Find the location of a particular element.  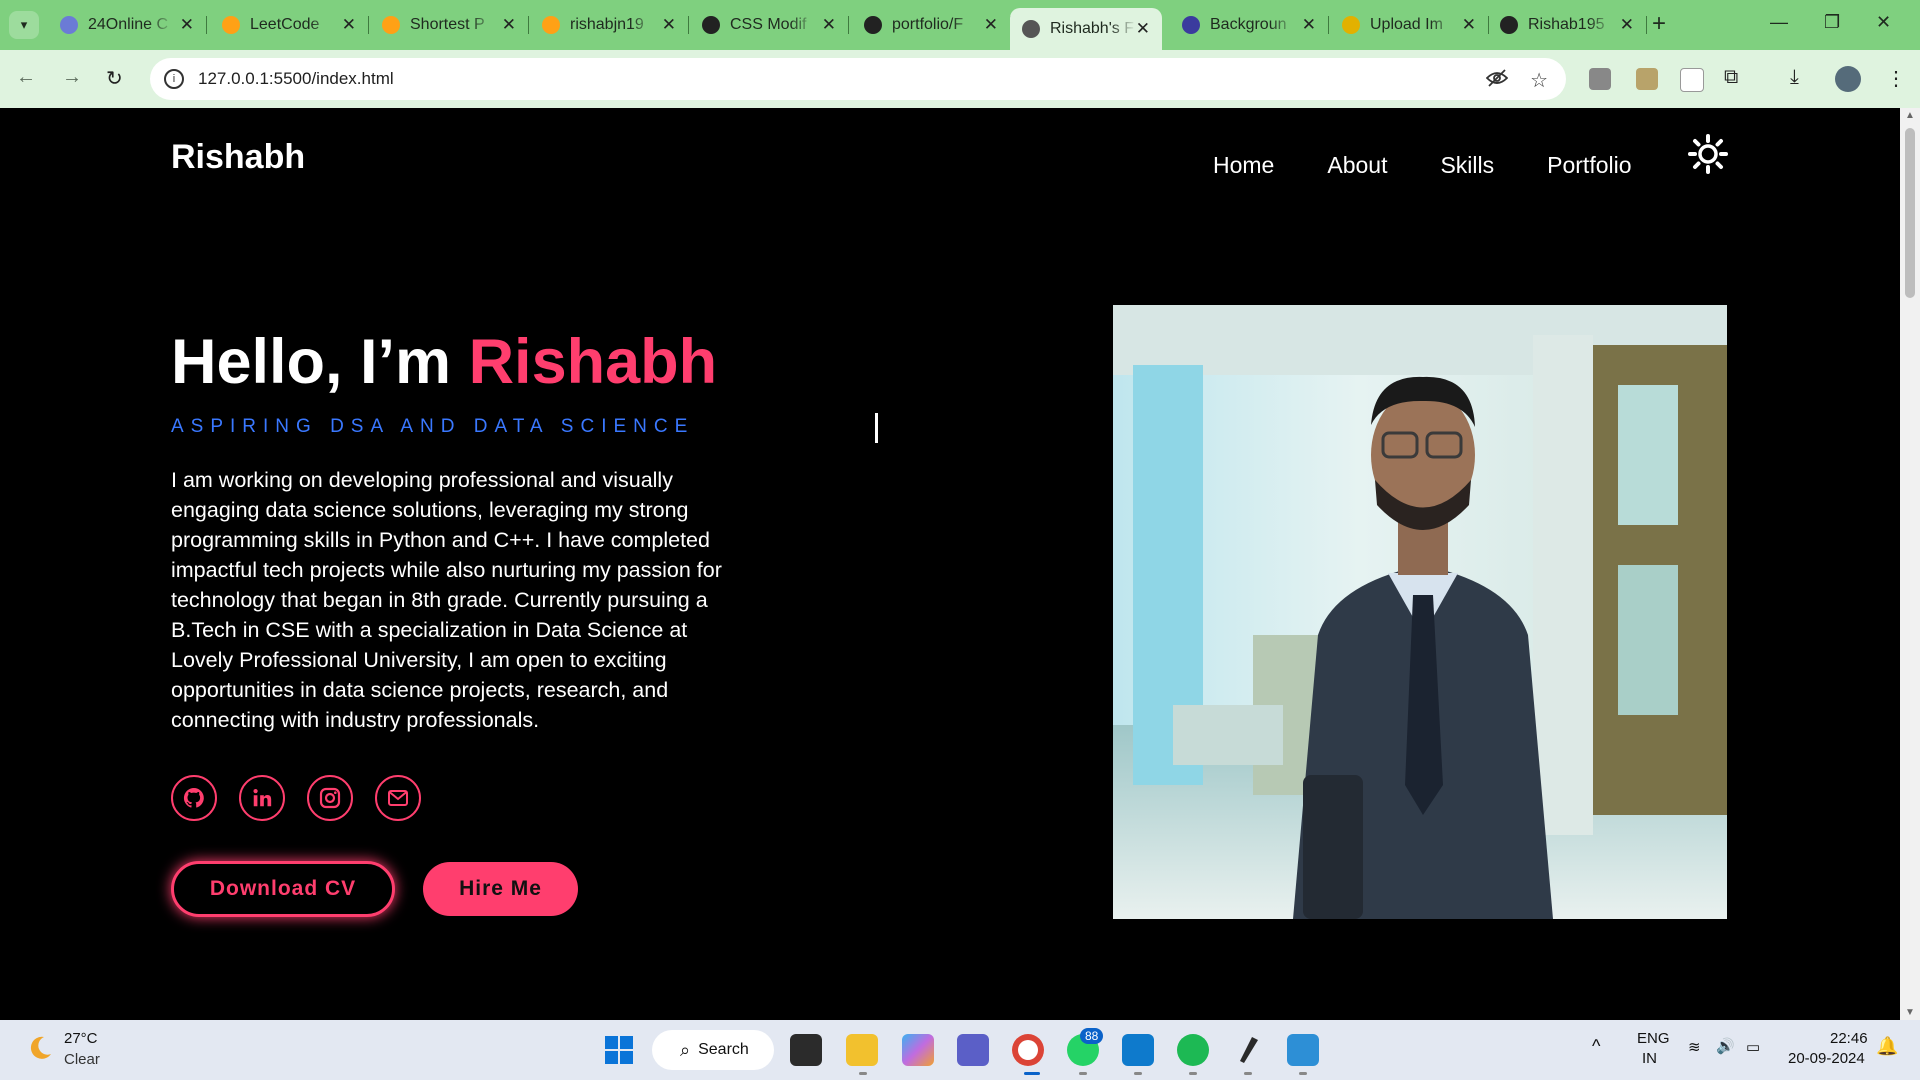

clock-date: 20-09-2024 is located at coordinates (1826, 1058).